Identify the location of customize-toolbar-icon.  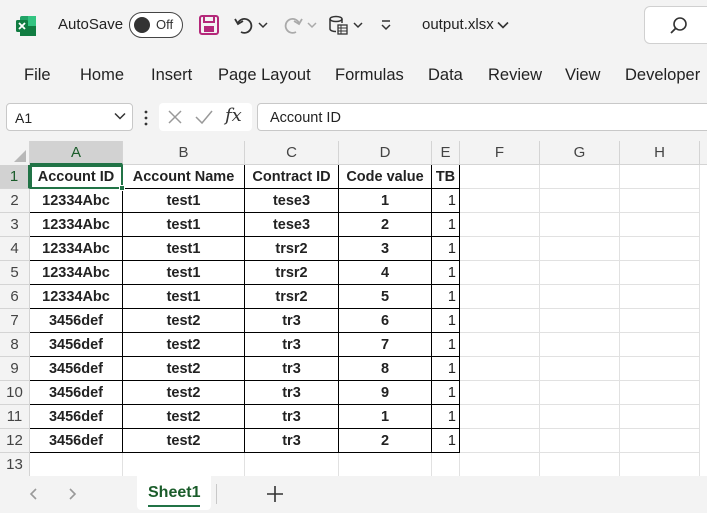
(386, 25).